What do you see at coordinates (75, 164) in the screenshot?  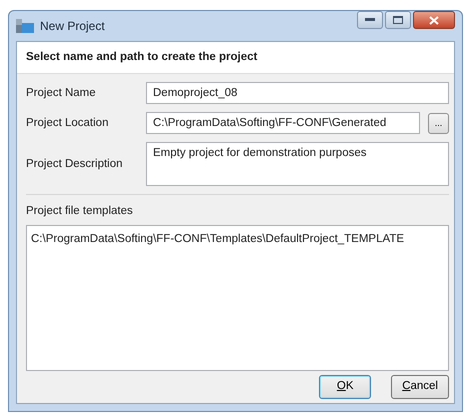 I see `field-label: Project Description` at bounding box center [75, 164].